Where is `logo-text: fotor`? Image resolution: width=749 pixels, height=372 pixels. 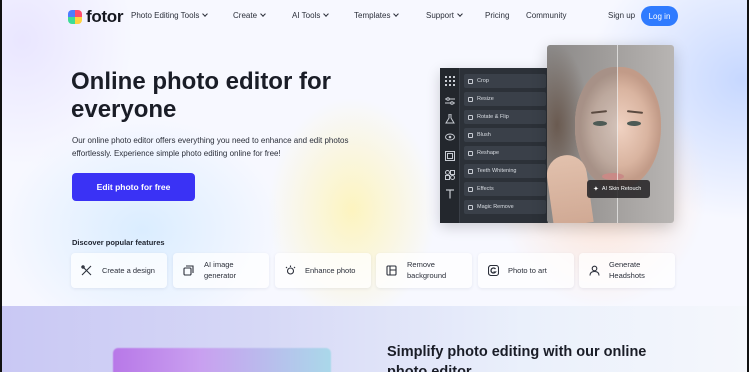
logo-text: fotor is located at coordinates (105, 16).